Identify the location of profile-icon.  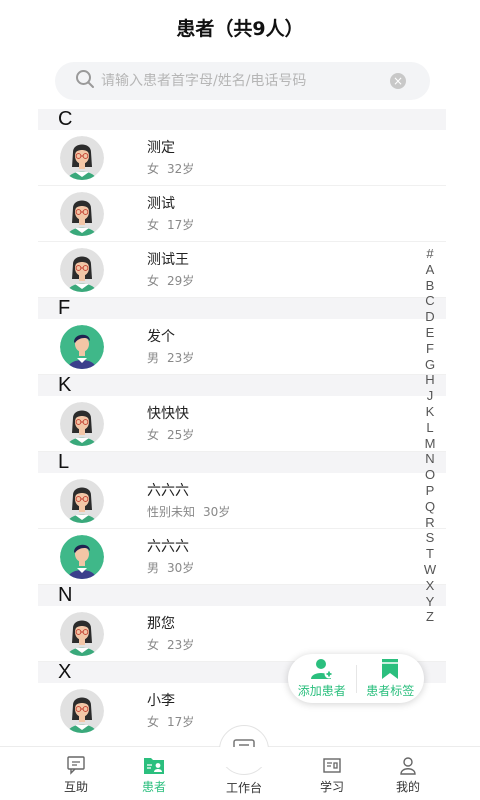
(408, 766).